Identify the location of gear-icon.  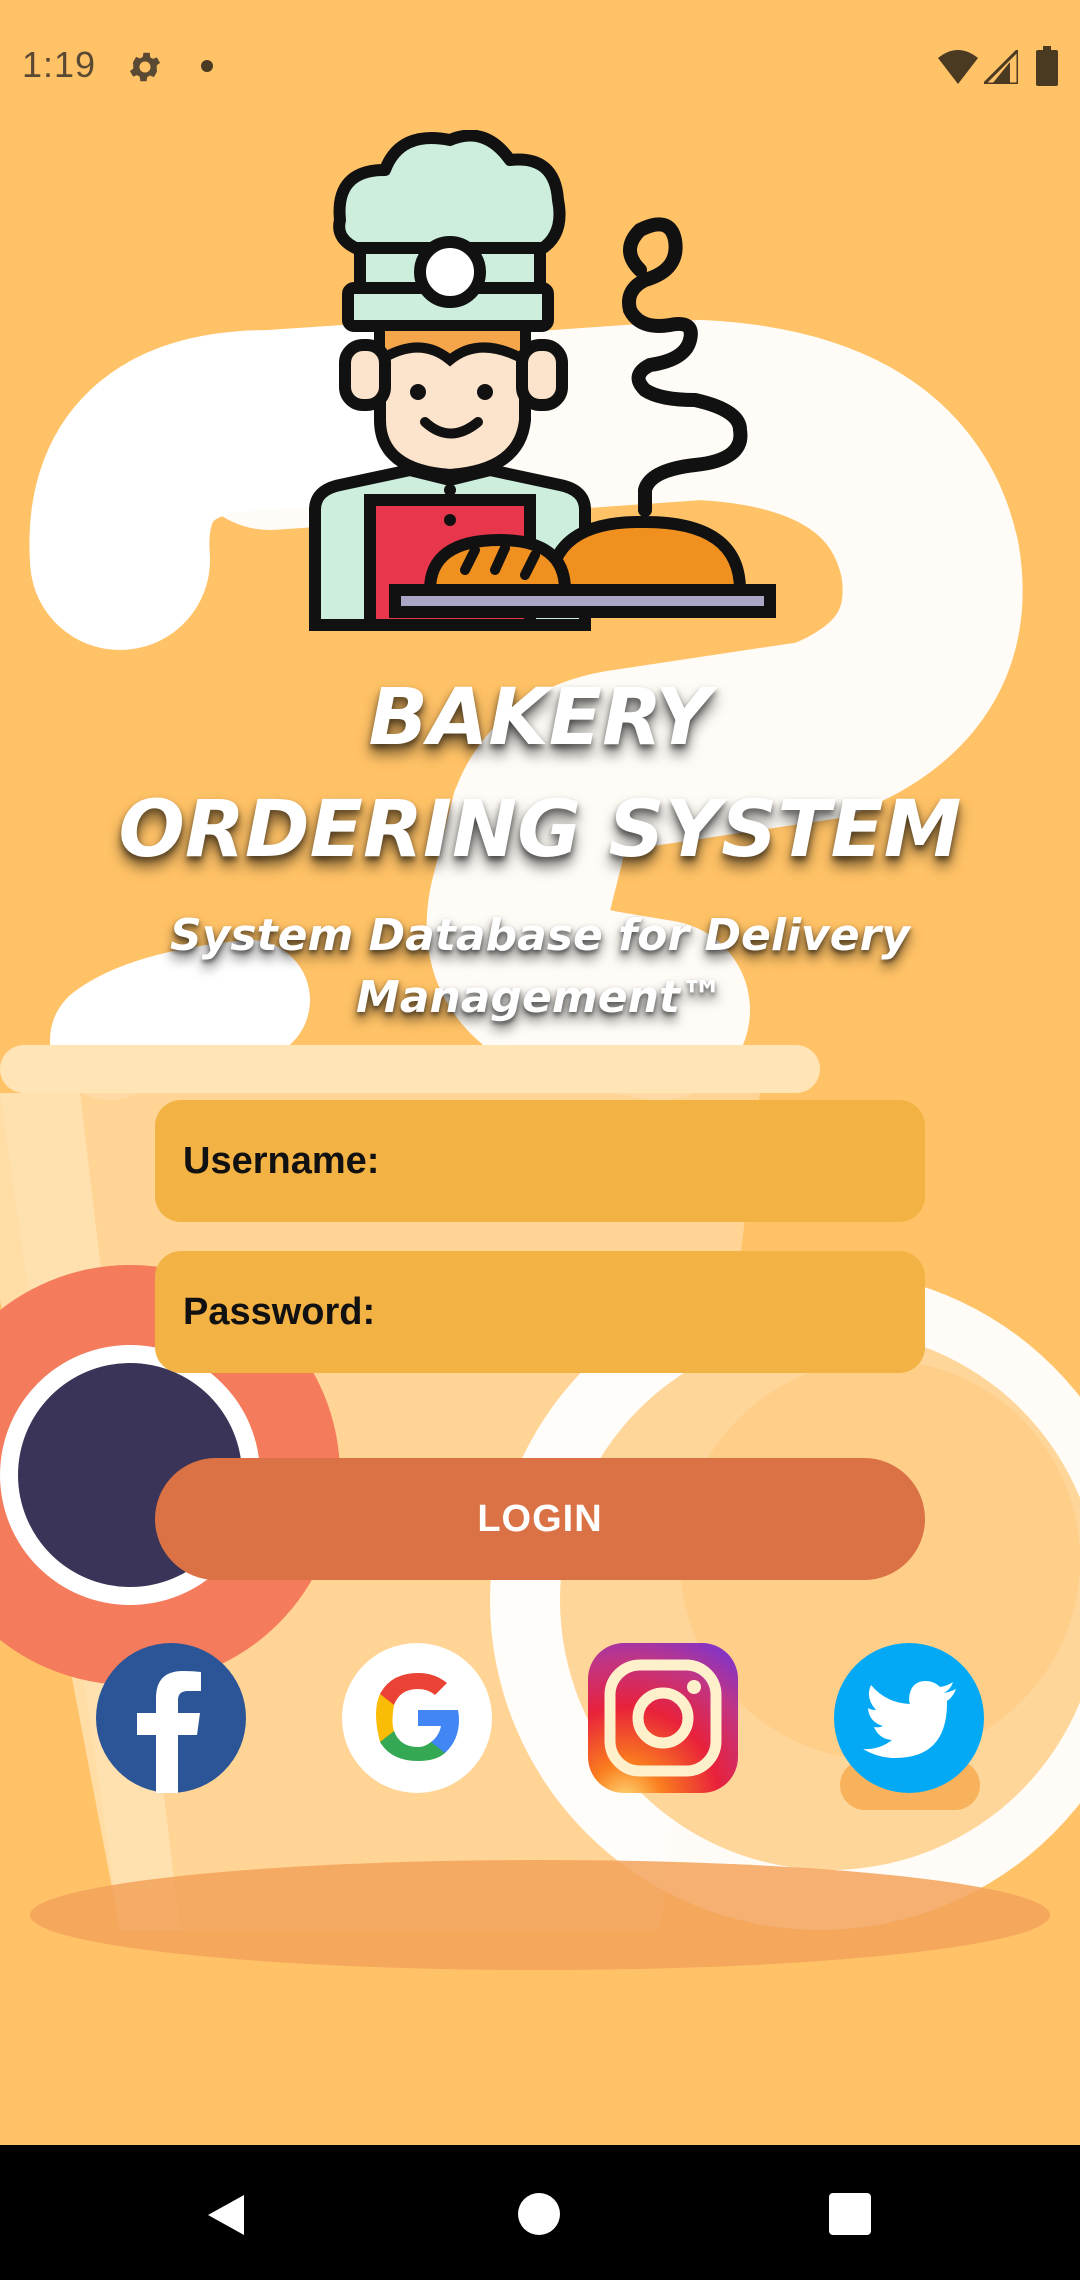
(145, 67).